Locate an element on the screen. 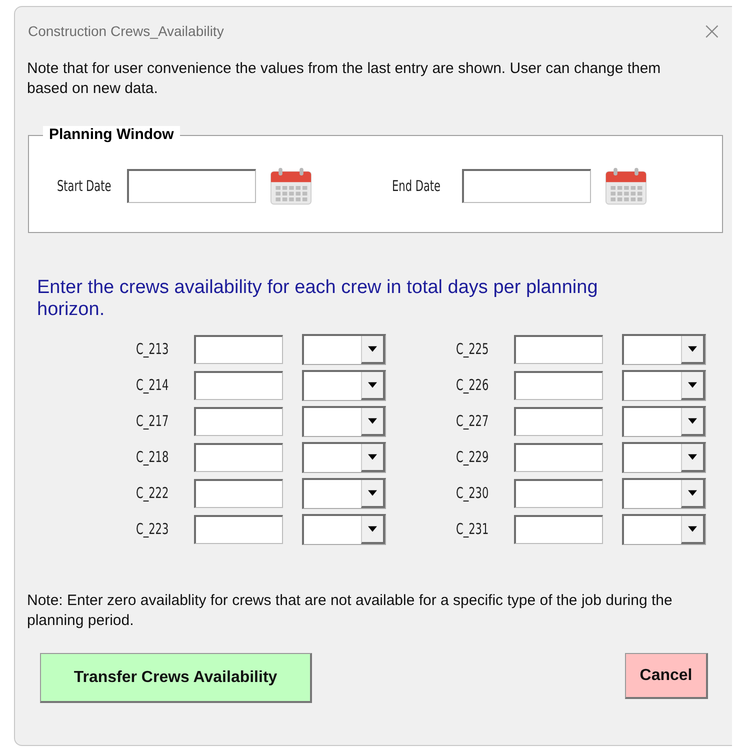 This screenshot has width=733, height=751. field-label: End Date is located at coordinates (417, 186).